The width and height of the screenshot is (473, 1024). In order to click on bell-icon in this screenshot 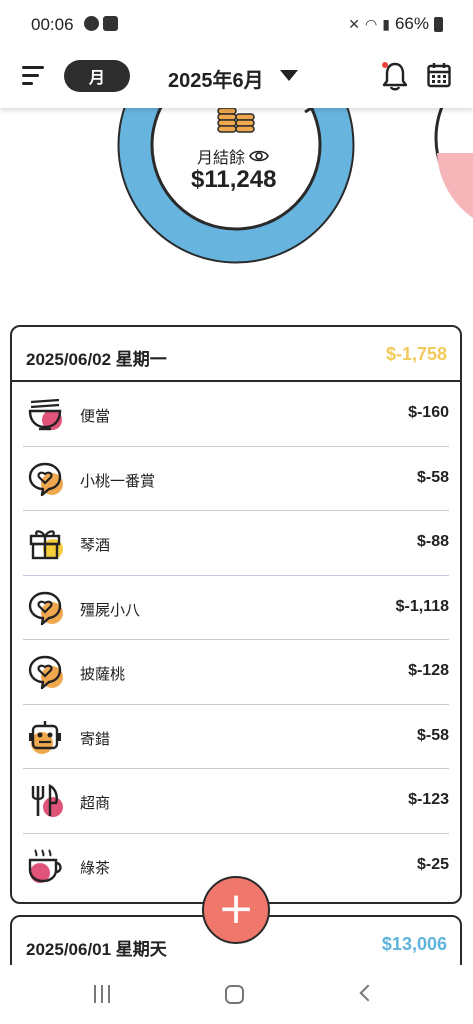, I will do `click(395, 76)`.